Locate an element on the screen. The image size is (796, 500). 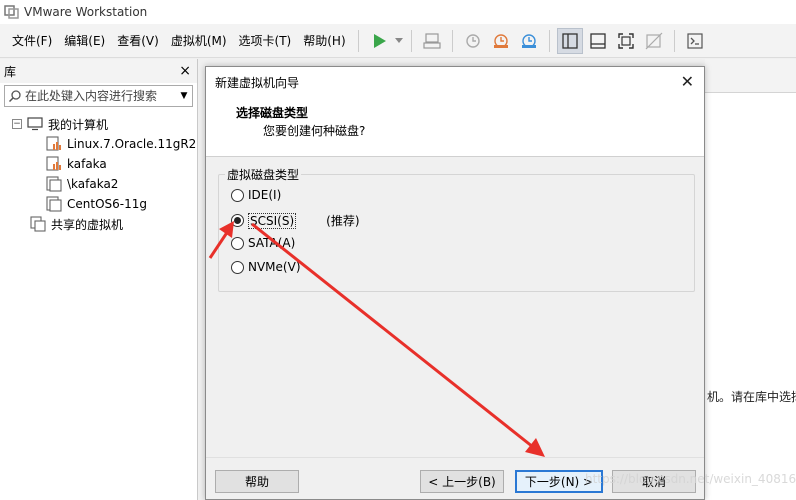
menu-file: 文件(F) is located at coordinates (32, 41).